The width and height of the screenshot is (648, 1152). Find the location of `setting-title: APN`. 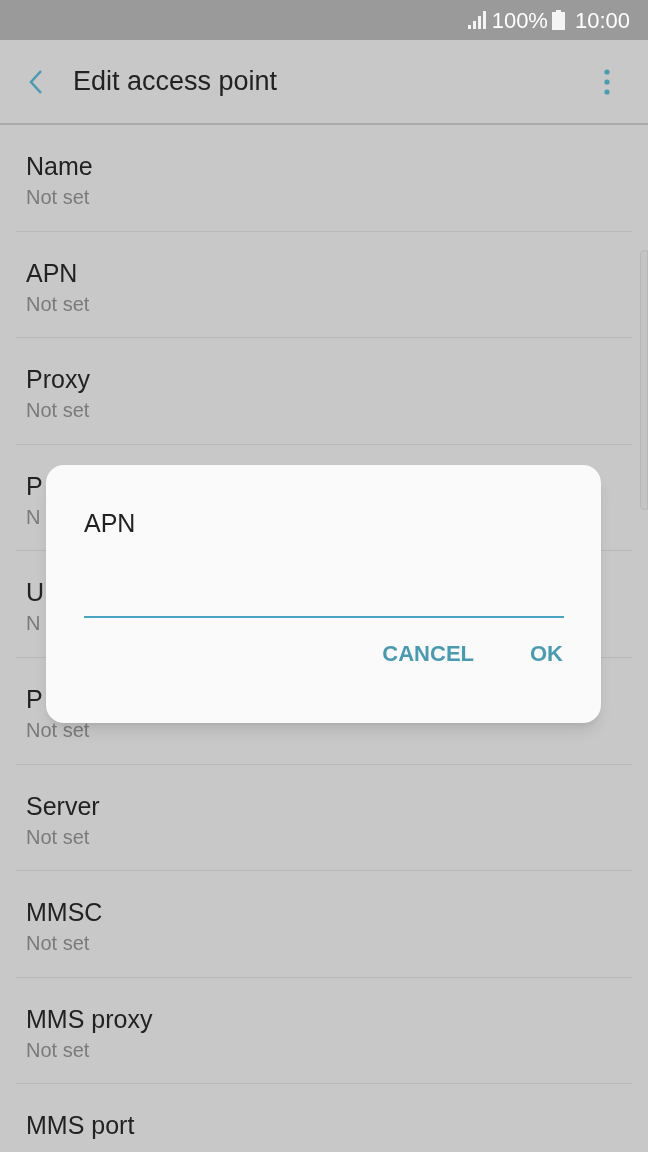

setting-title: APN is located at coordinates (52, 272).